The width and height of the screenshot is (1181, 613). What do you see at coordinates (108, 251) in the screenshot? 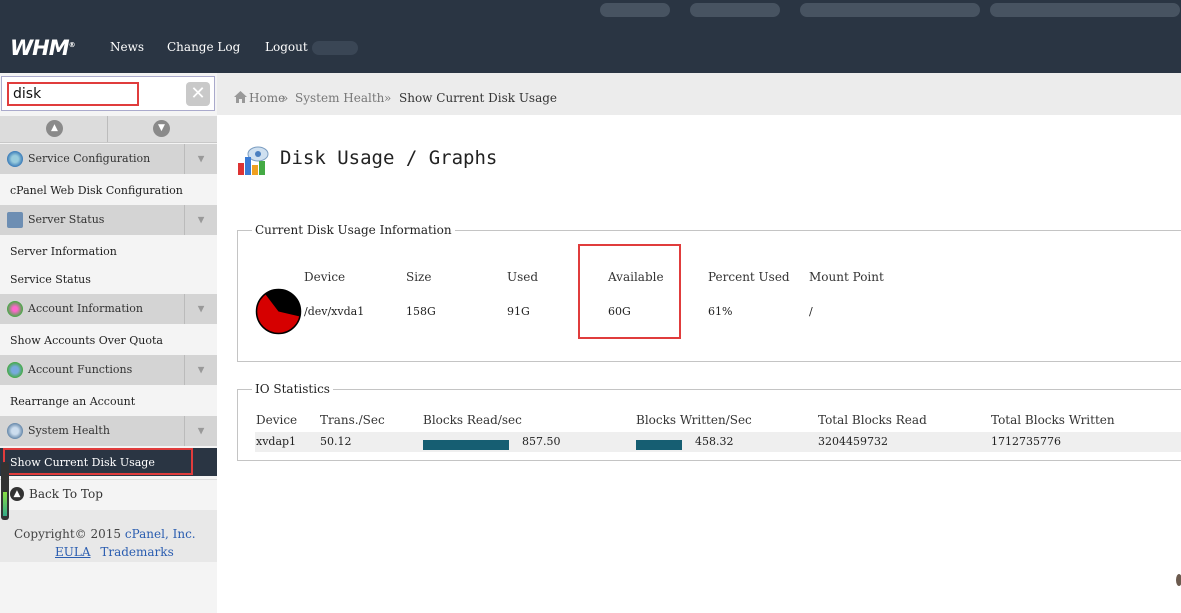
I see `menu-item-server-information: Server Information` at bounding box center [108, 251].